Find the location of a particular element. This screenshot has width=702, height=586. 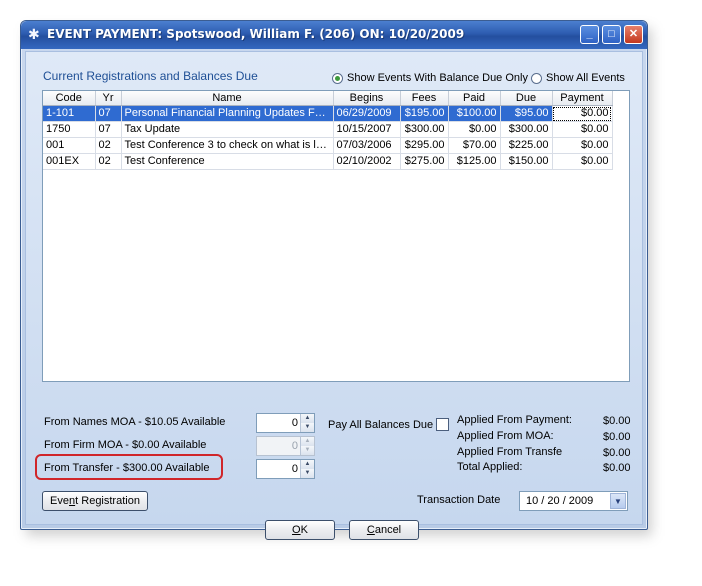

firm-moa-stepper: 0 ▲ ▼ is located at coordinates (285, 446).